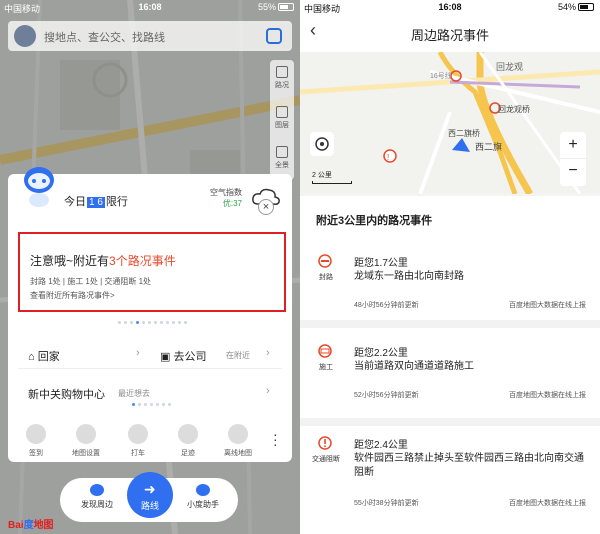  I want to click on traffic-restriction: 今日 1 6 限行, so click(96, 202).